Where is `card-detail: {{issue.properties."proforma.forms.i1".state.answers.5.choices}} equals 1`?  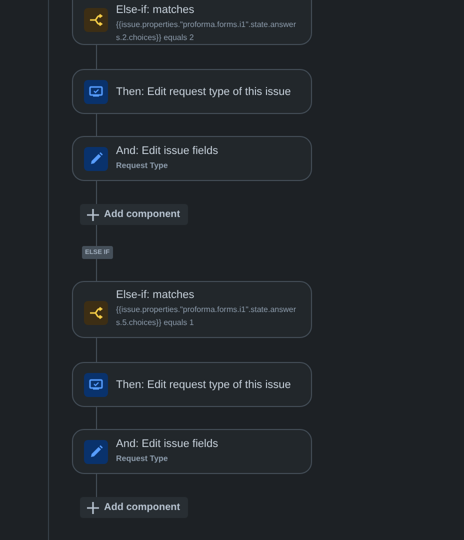
card-detail: {{issue.properties."proforma.forms.i1".state.answers.5.choices}} equals 1 is located at coordinates (206, 316).